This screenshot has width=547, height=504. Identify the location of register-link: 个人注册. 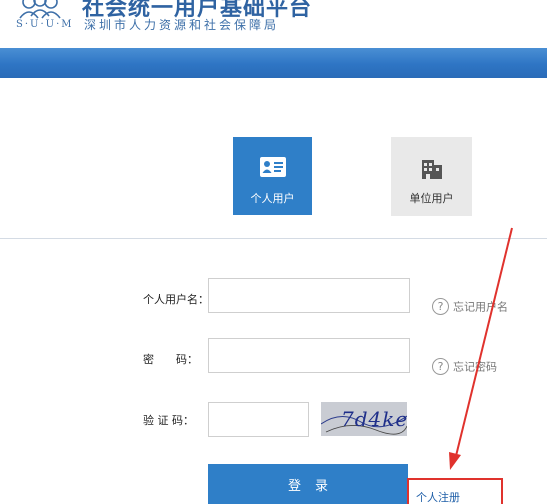
(438, 496).